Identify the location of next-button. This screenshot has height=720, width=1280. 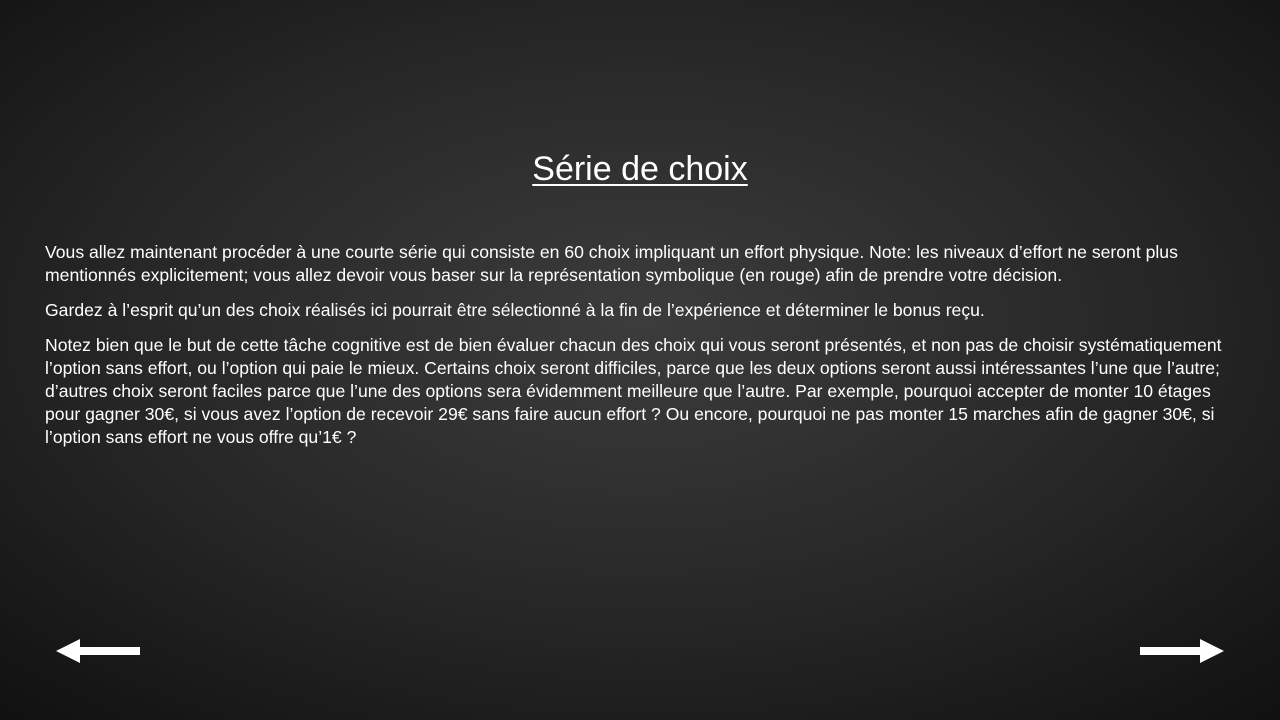
(1181, 651).